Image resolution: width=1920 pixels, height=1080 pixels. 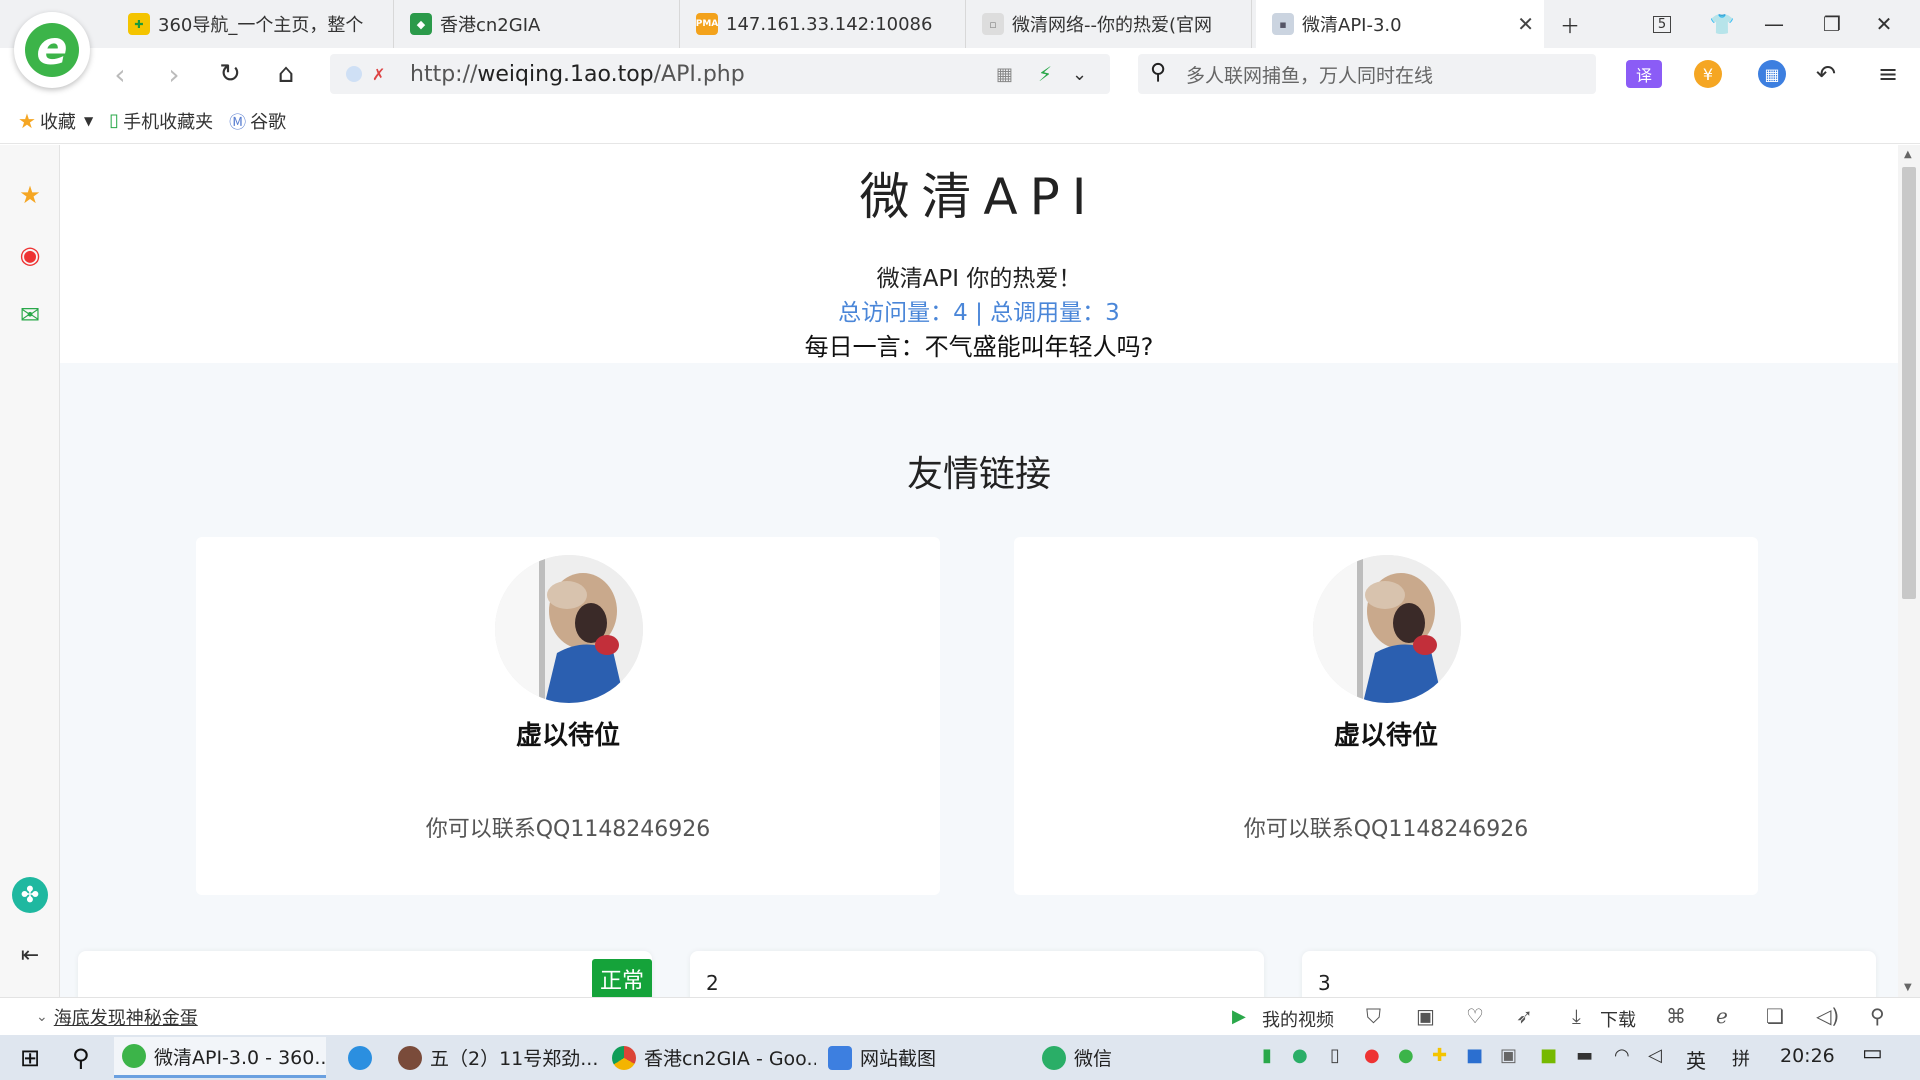 I want to click on restore-button: ❐, so click(x=1832, y=24).